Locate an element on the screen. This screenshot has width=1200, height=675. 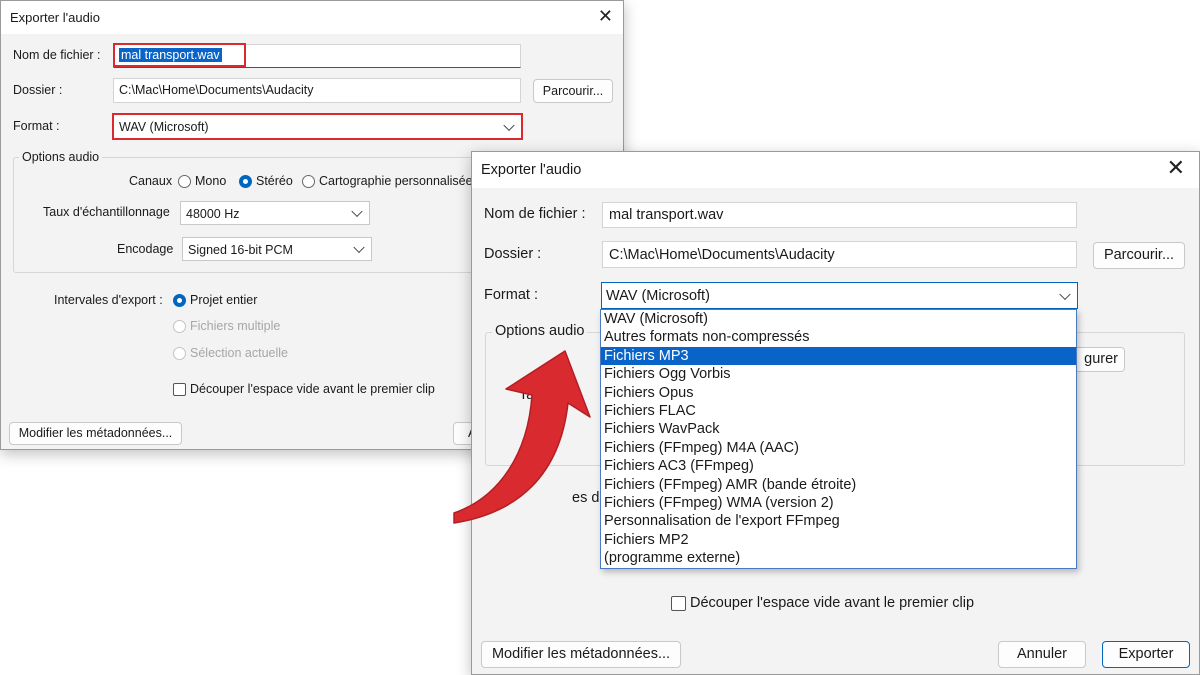
export-range-label: Intervales d'export : is located at coordinates (108, 300).